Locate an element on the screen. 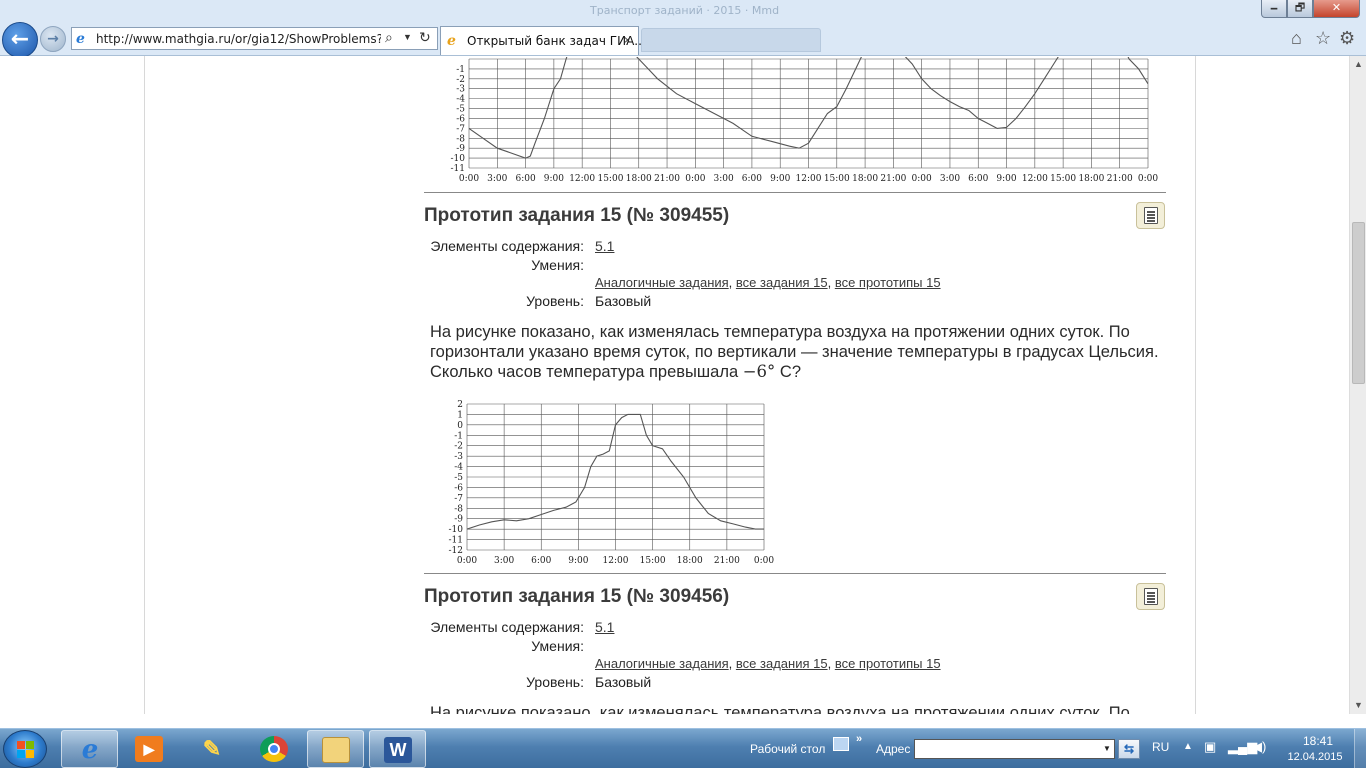 The image size is (1366, 769). windows-logo-icon is located at coordinates (26, 750).